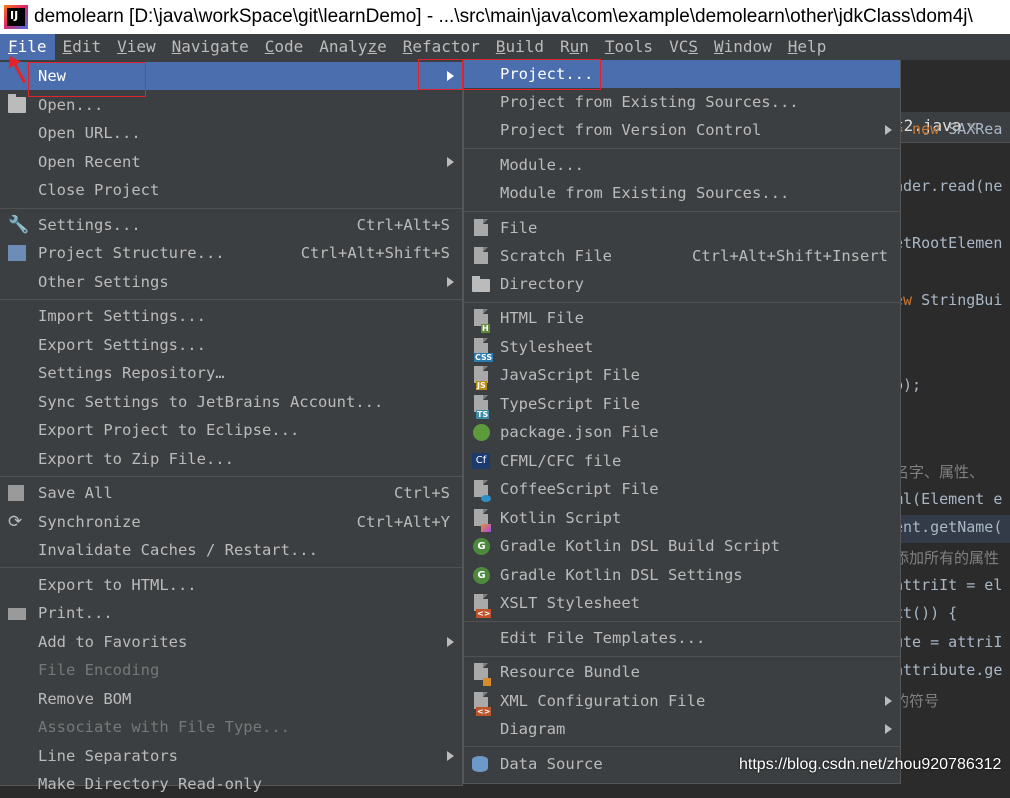 The height and width of the screenshot is (798, 1010). I want to click on menubar-item: Build, so click(520, 47).